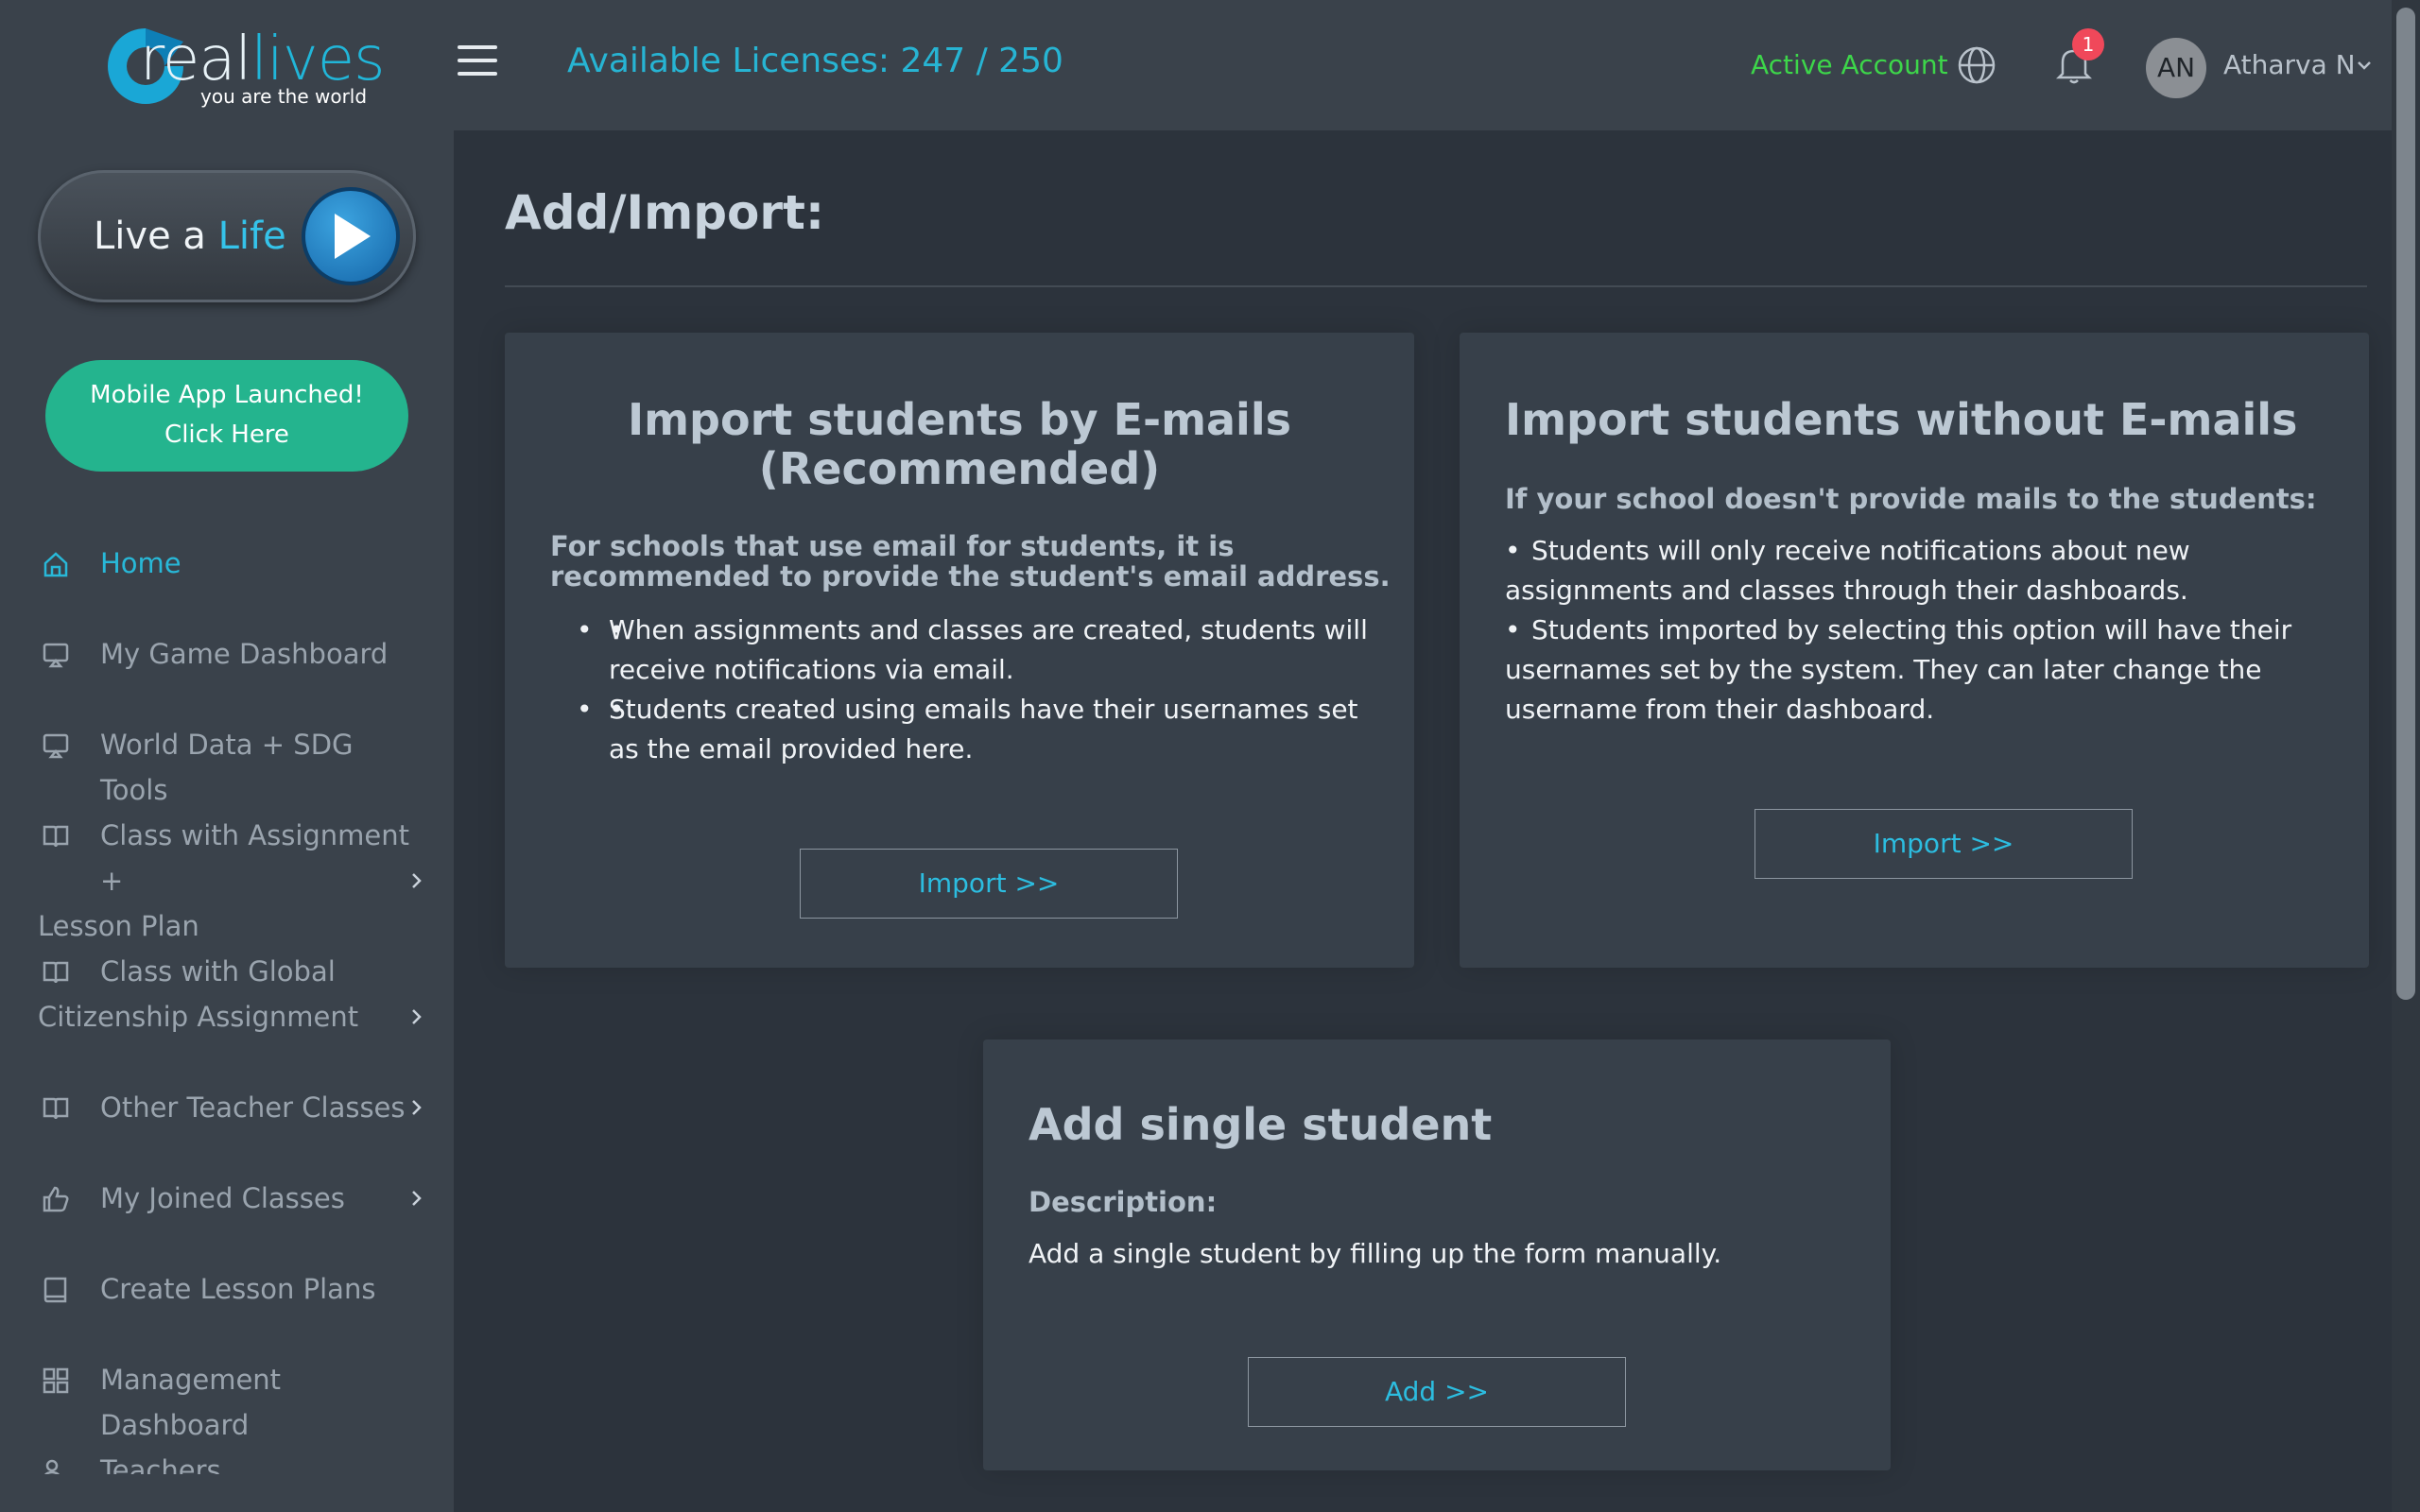  What do you see at coordinates (1436, 286) in the screenshot?
I see `title-divider` at bounding box center [1436, 286].